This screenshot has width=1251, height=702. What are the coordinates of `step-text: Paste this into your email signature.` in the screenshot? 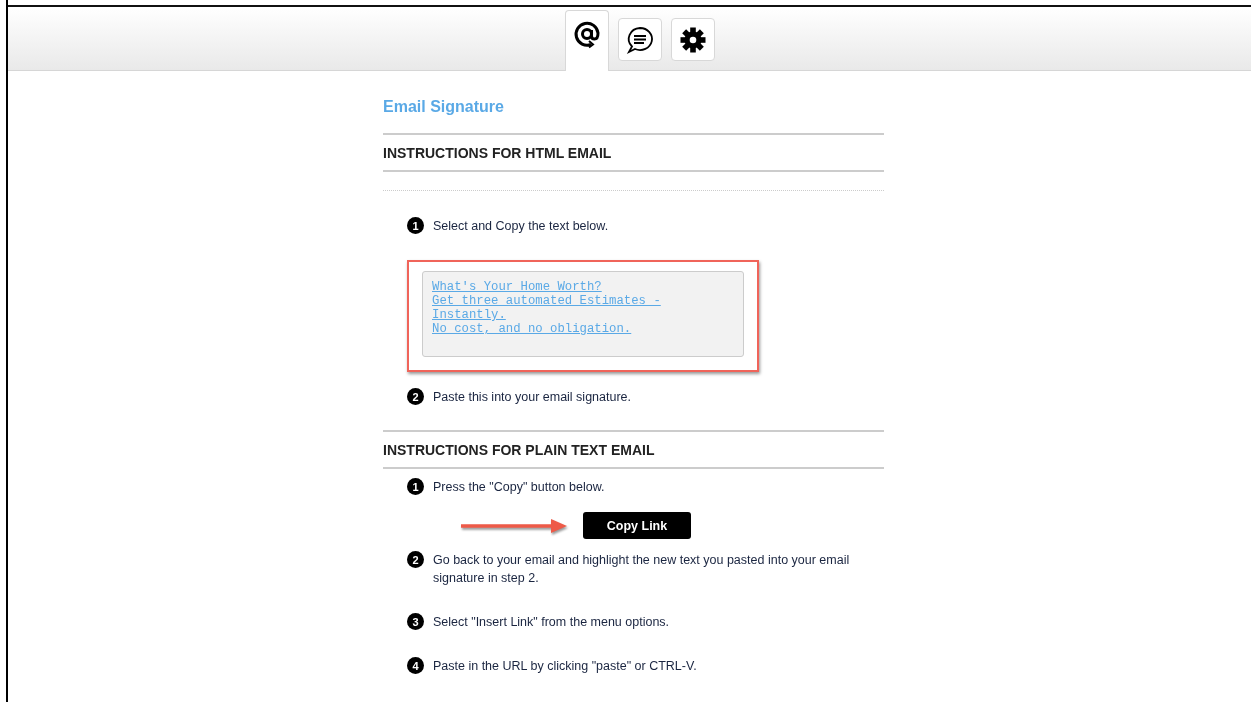 It's located at (533, 397).